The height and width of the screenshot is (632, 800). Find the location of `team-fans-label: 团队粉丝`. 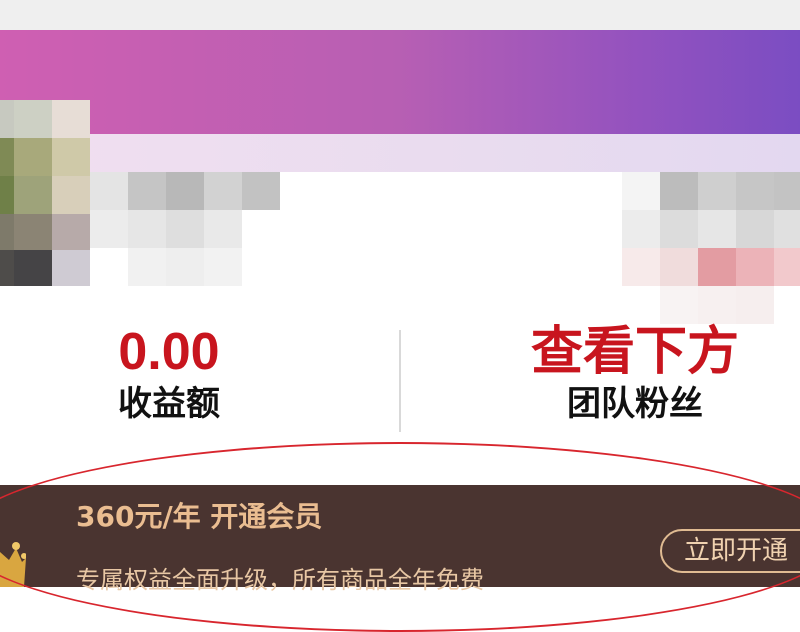

team-fans-label: 团队粉丝 is located at coordinates (635, 404).